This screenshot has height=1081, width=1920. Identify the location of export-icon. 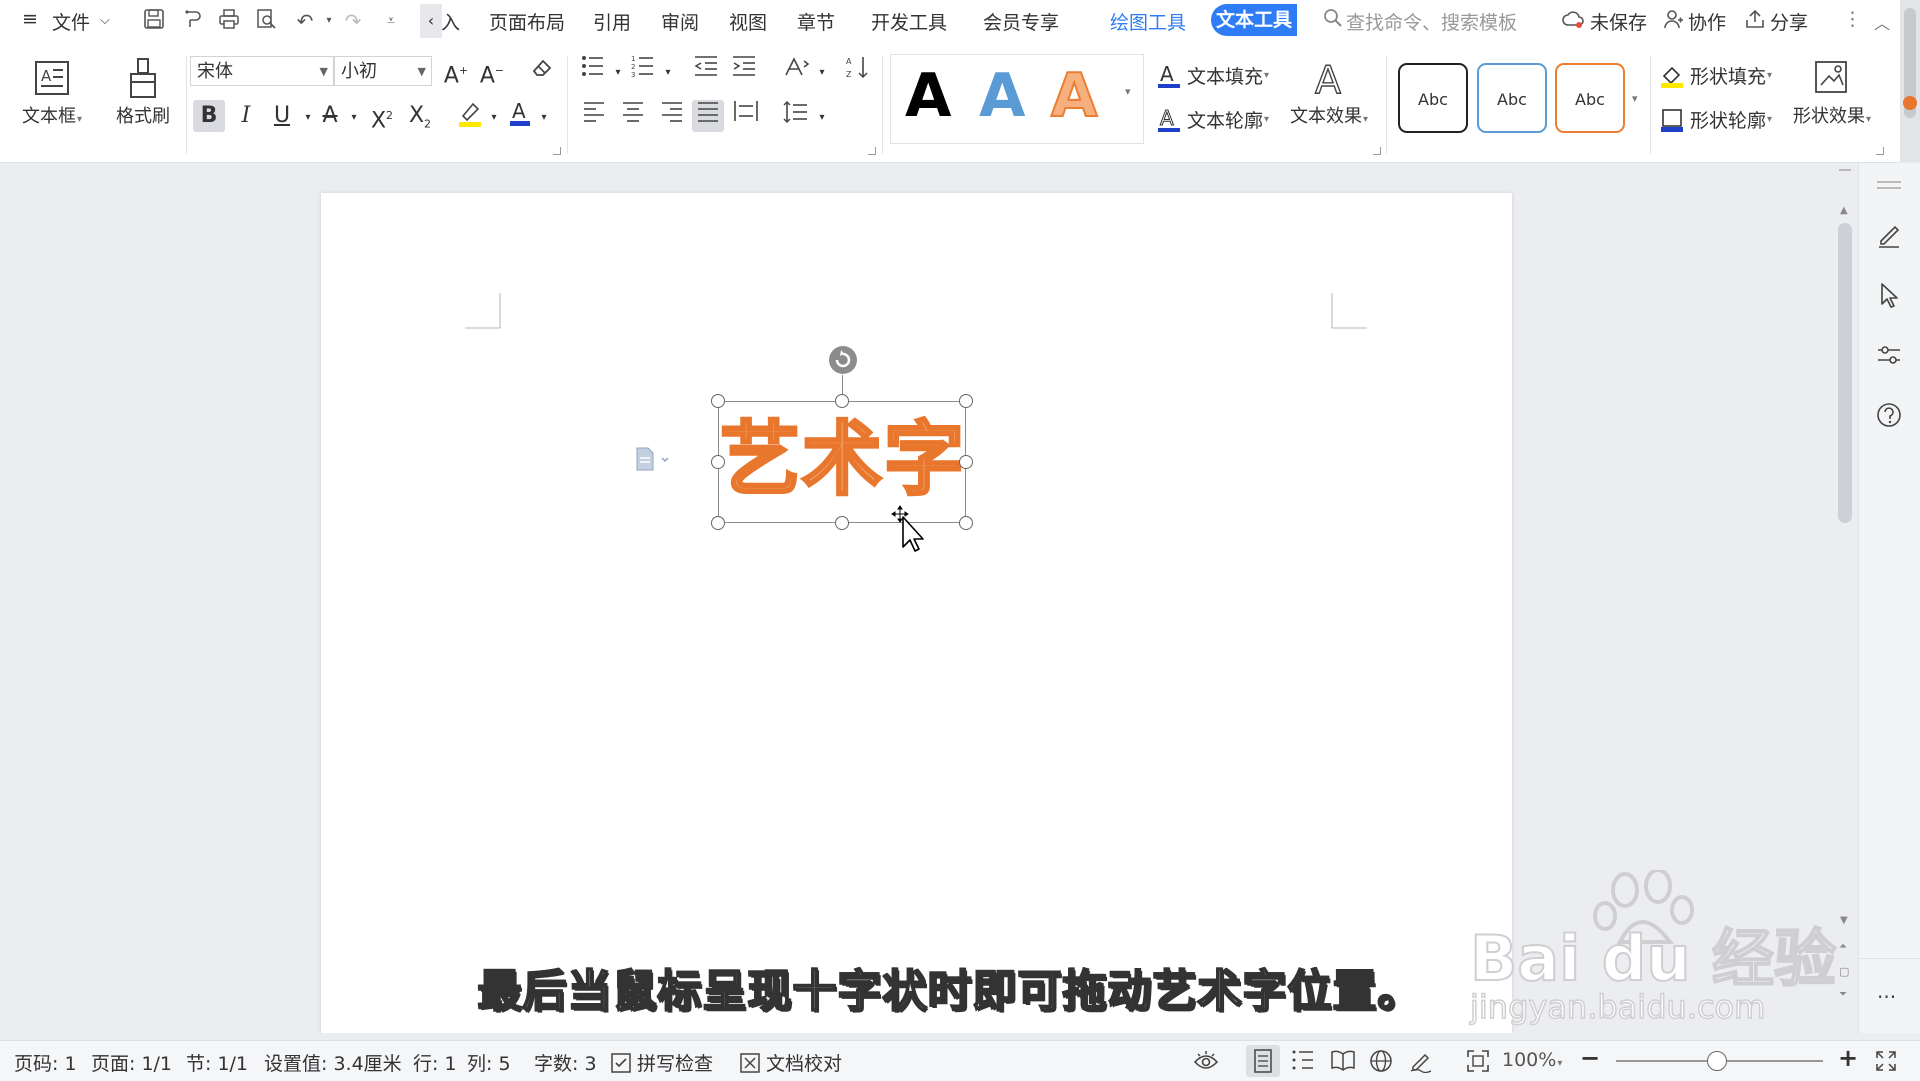
(192, 21).